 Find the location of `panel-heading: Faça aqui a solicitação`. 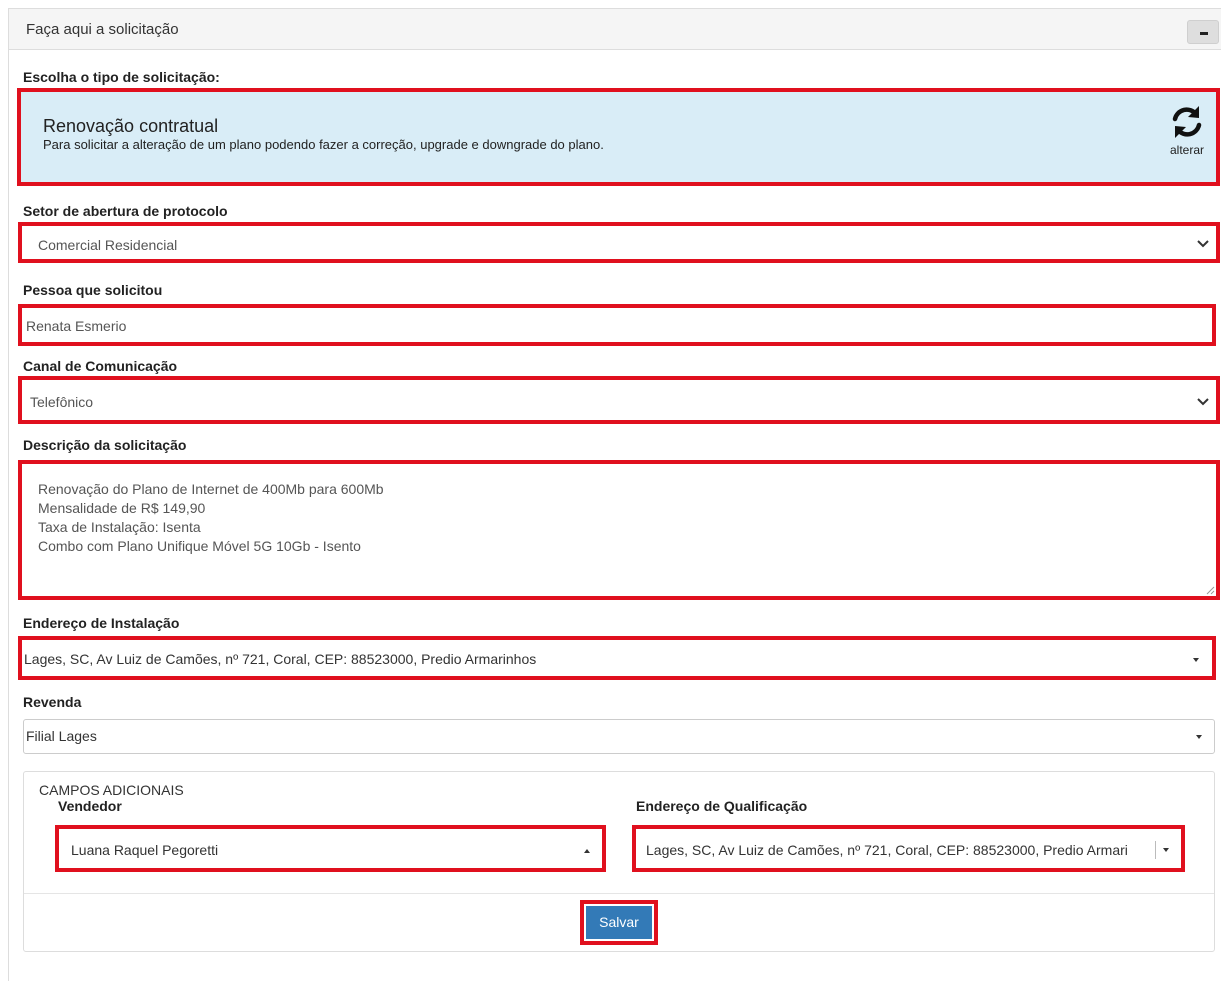

panel-heading: Faça aqui a solicitação is located at coordinates (615, 29).